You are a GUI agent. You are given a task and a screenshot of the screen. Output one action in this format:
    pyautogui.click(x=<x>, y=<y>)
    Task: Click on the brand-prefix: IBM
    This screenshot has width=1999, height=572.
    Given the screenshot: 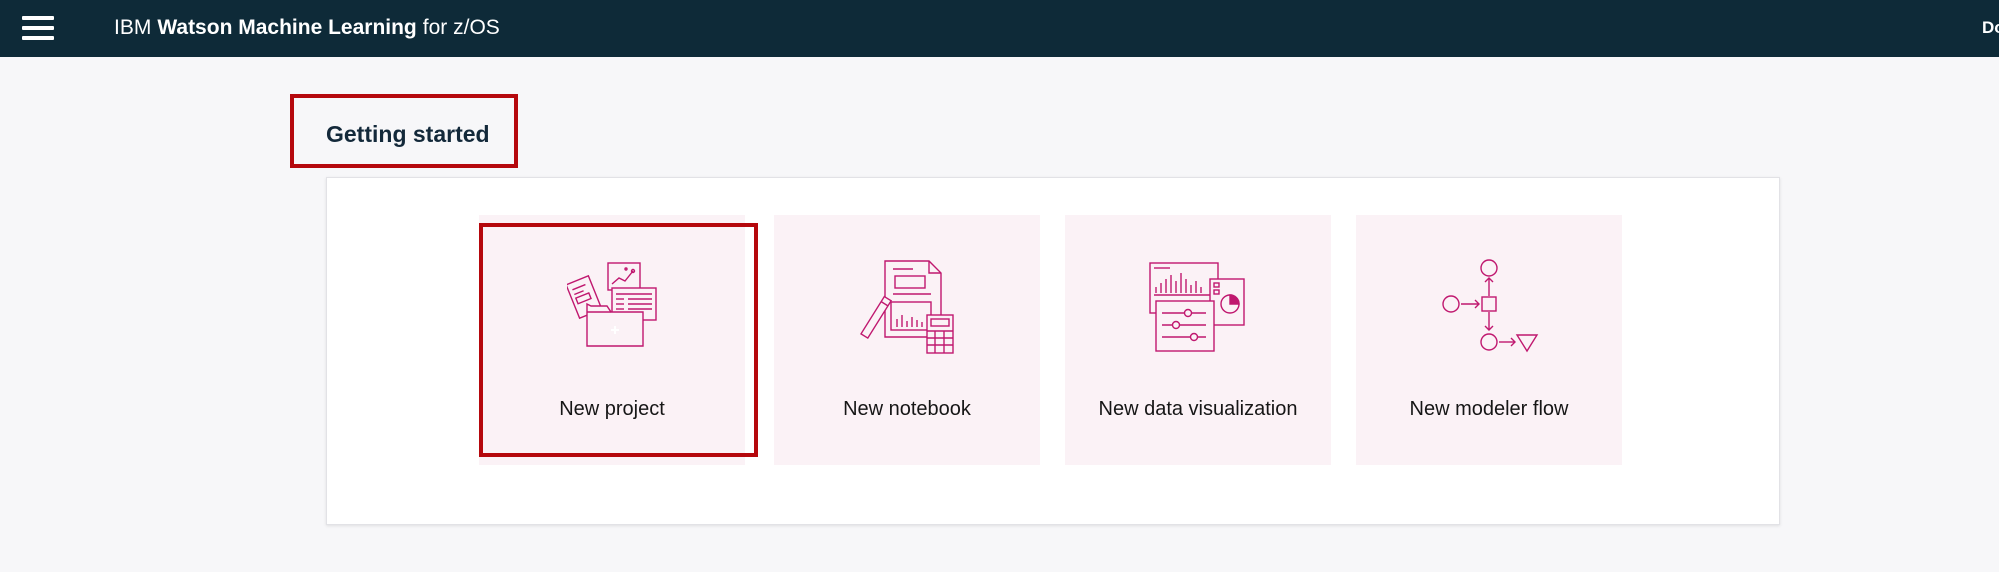 What is the action you would take?
    pyautogui.click(x=133, y=27)
    